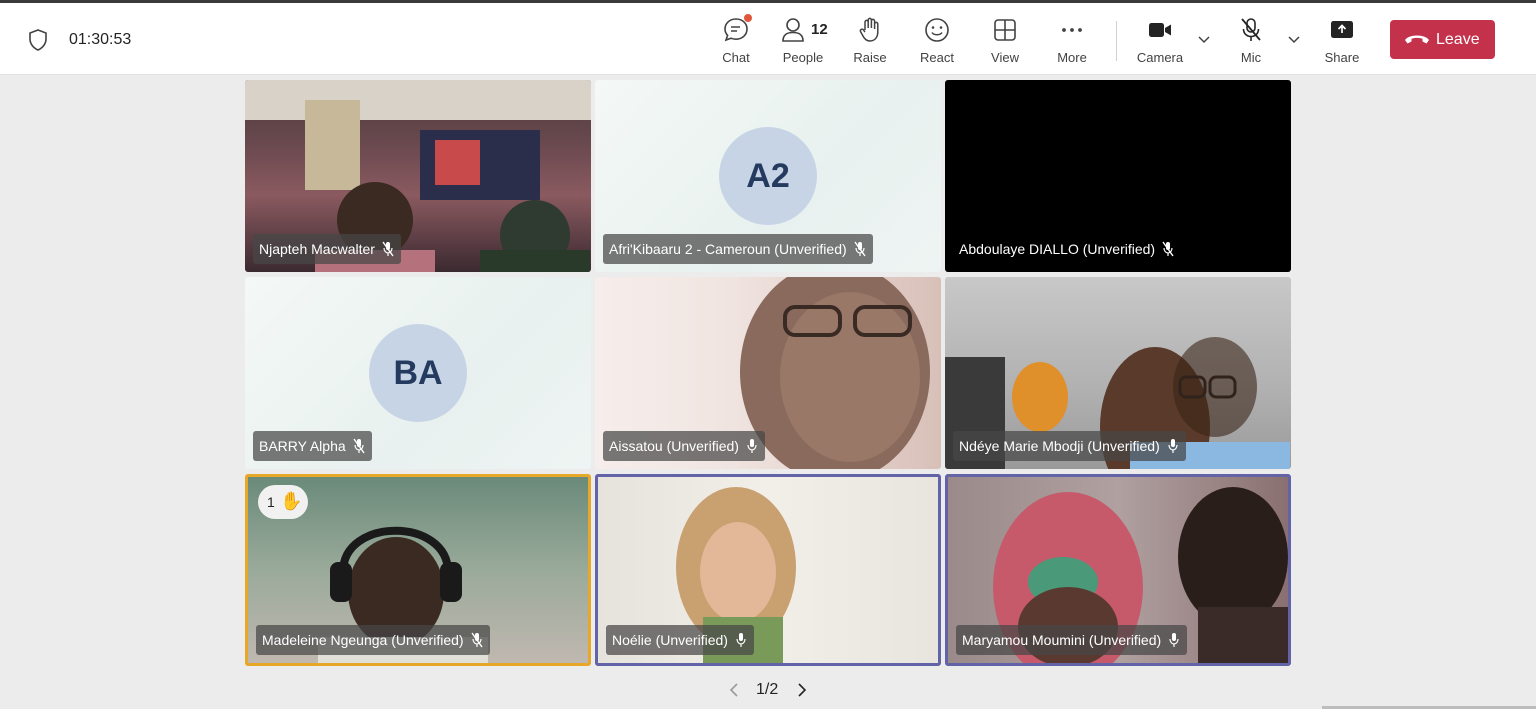  I want to click on mic-label: Mic, so click(1251, 57).